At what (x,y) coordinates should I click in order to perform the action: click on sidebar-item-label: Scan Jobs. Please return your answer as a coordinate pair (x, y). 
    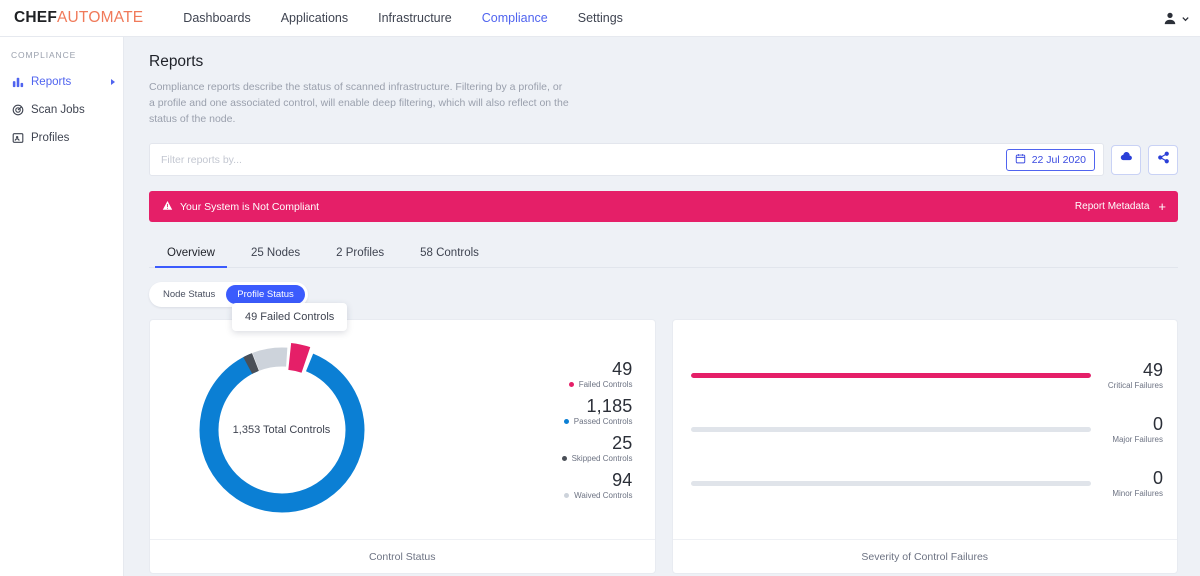
    Looking at the image, I should click on (58, 109).